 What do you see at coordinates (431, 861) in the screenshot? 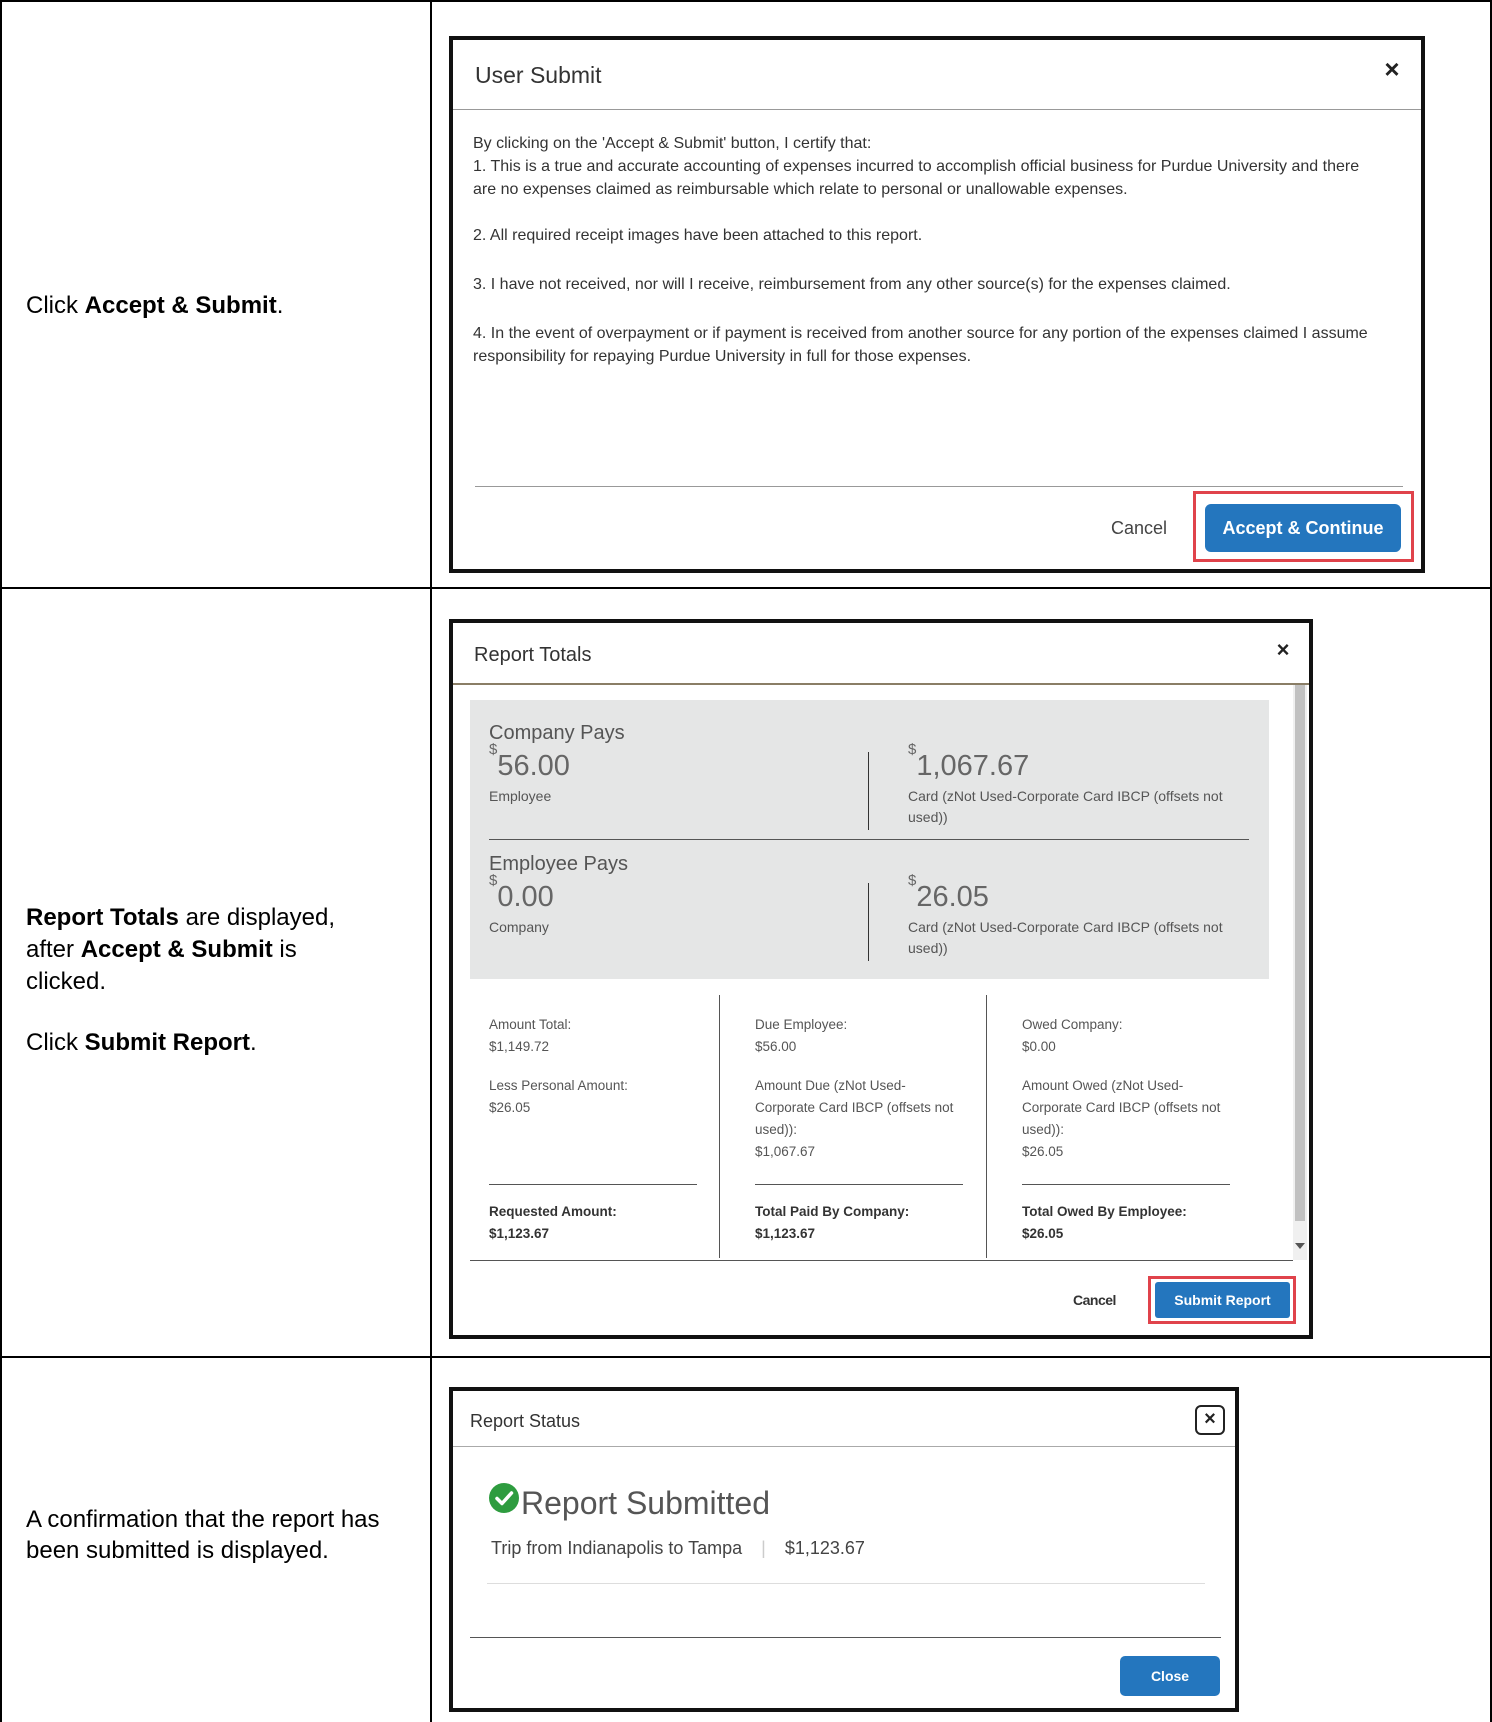
I see `table-column-divider` at bounding box center [431, 861].